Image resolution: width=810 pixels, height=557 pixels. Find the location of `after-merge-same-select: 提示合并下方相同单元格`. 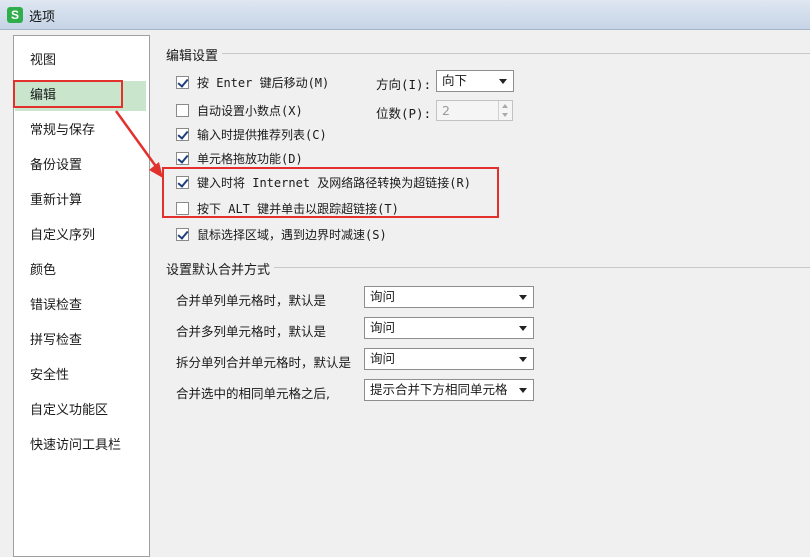

after-merge-same-select: 提示合并下方相同单元格 is located at coordinates (449, 390).